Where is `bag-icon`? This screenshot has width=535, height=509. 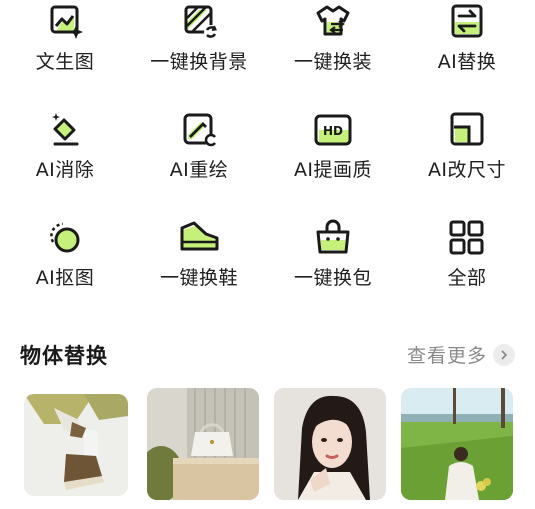 bag-icon is located at coordinates (333, 236).